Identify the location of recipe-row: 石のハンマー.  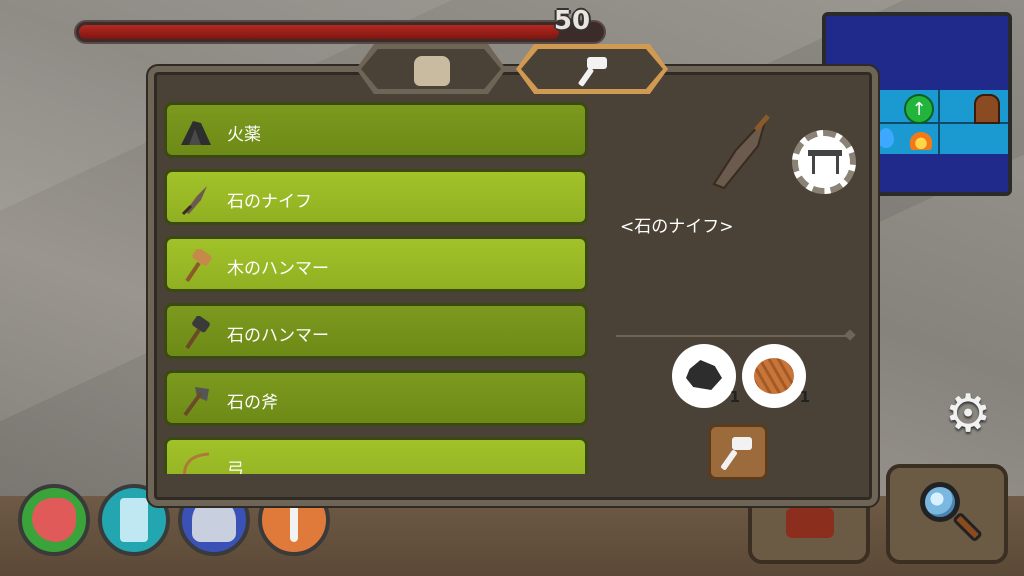
(376, 331).